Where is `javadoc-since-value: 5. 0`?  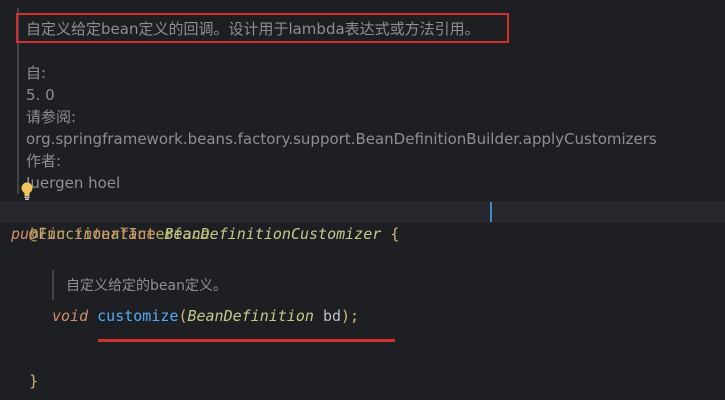 javadoc-since-value: 5. 0 is located at coordinates (40, 95).